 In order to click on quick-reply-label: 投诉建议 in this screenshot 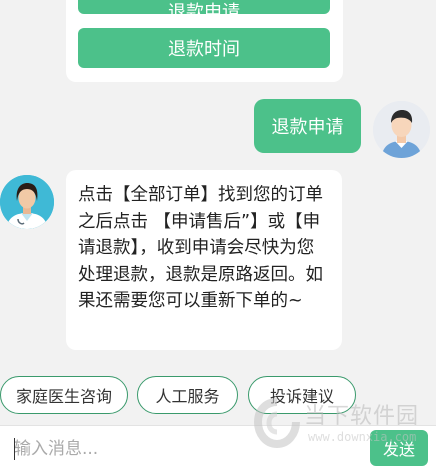, I will do `click(301, 396)`.